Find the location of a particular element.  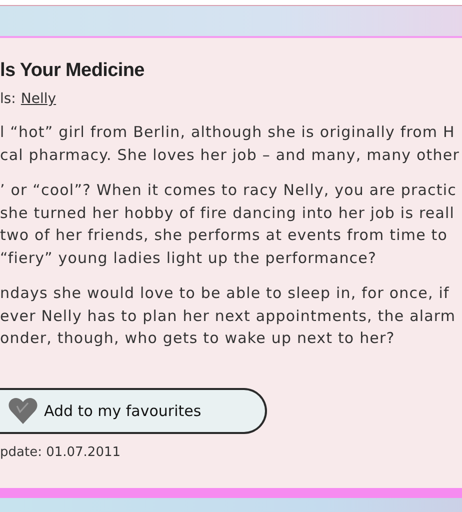

text-line: “fiery” young ladies light up the performance? is located at coordinates (189, 258).